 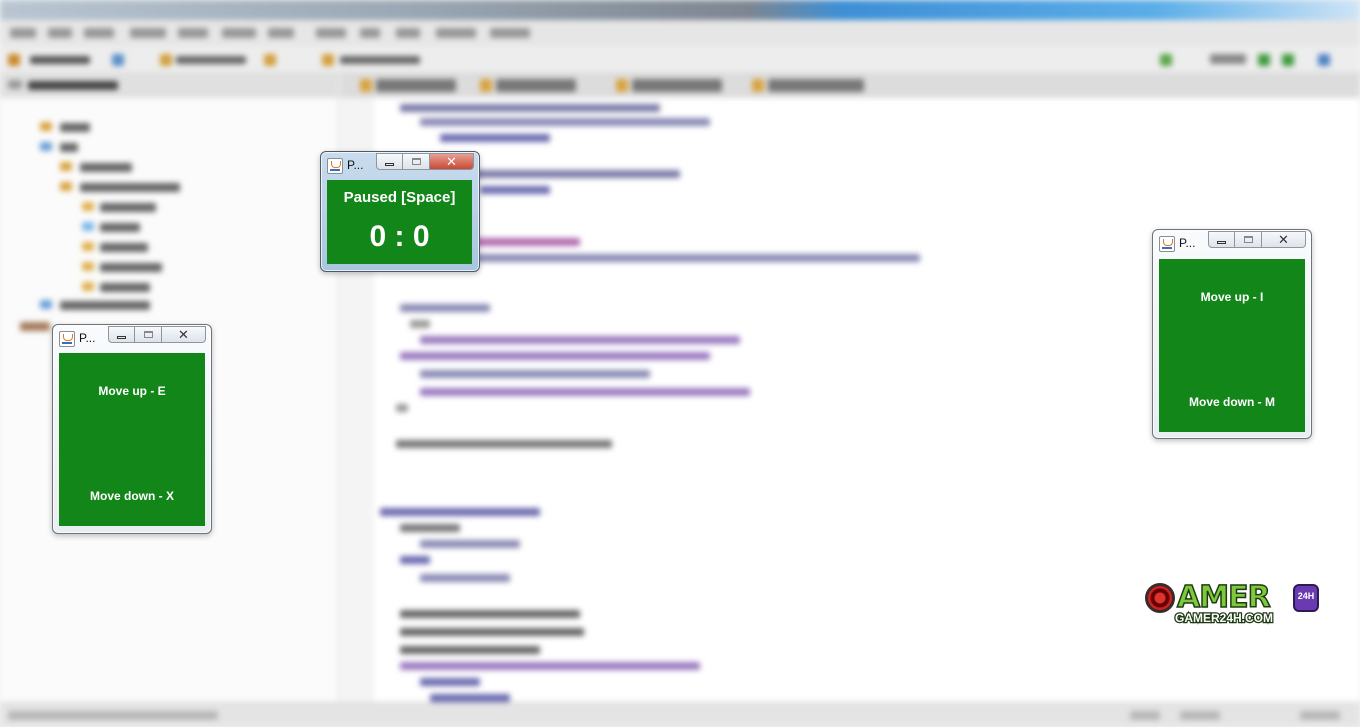 I want to click on ide-menubar, so click(x=680, y=33).